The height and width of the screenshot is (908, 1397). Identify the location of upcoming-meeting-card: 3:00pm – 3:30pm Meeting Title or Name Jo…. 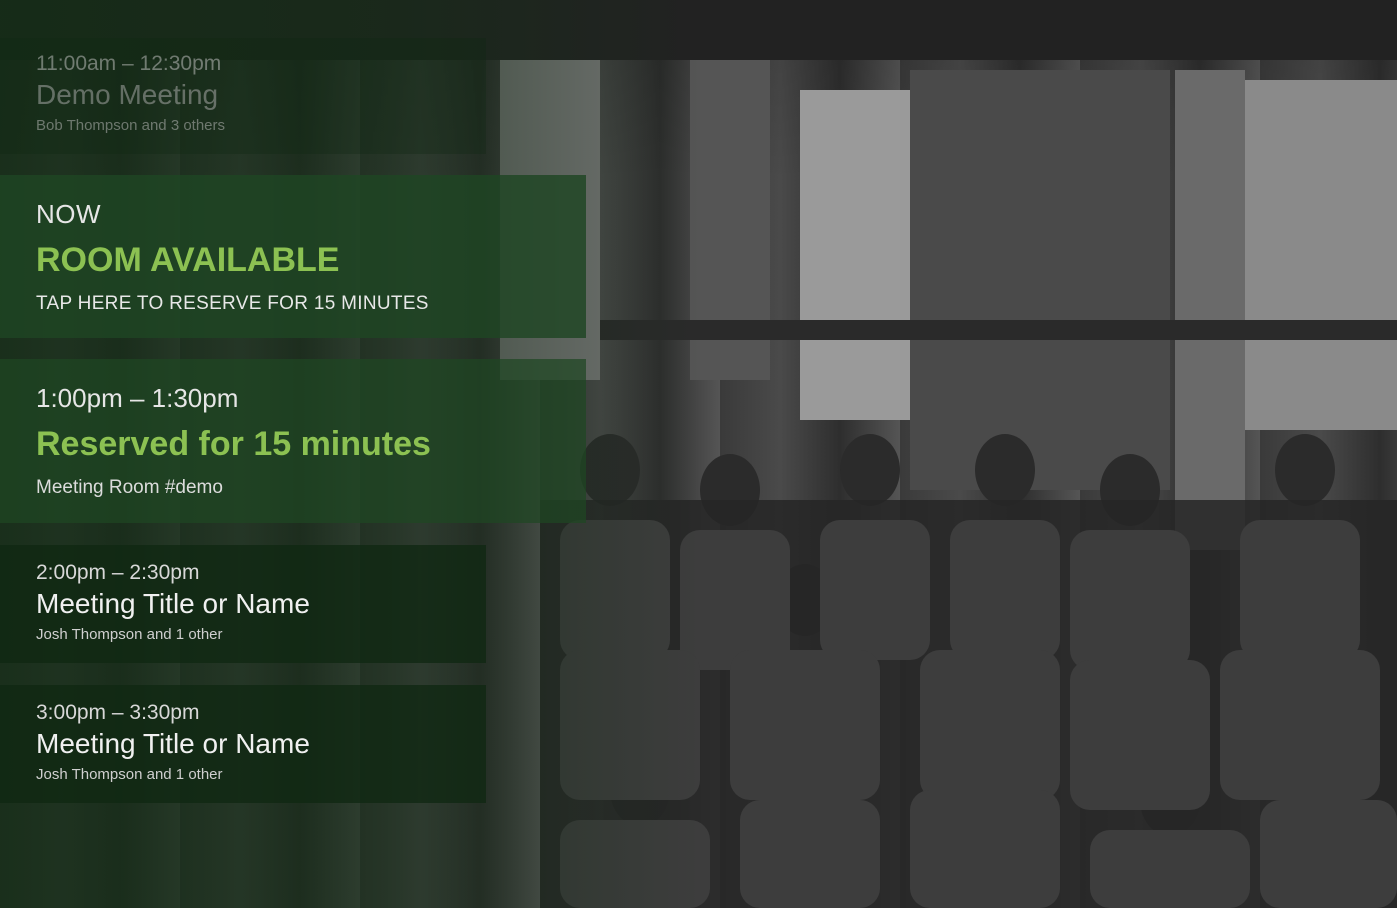
(243, 744).